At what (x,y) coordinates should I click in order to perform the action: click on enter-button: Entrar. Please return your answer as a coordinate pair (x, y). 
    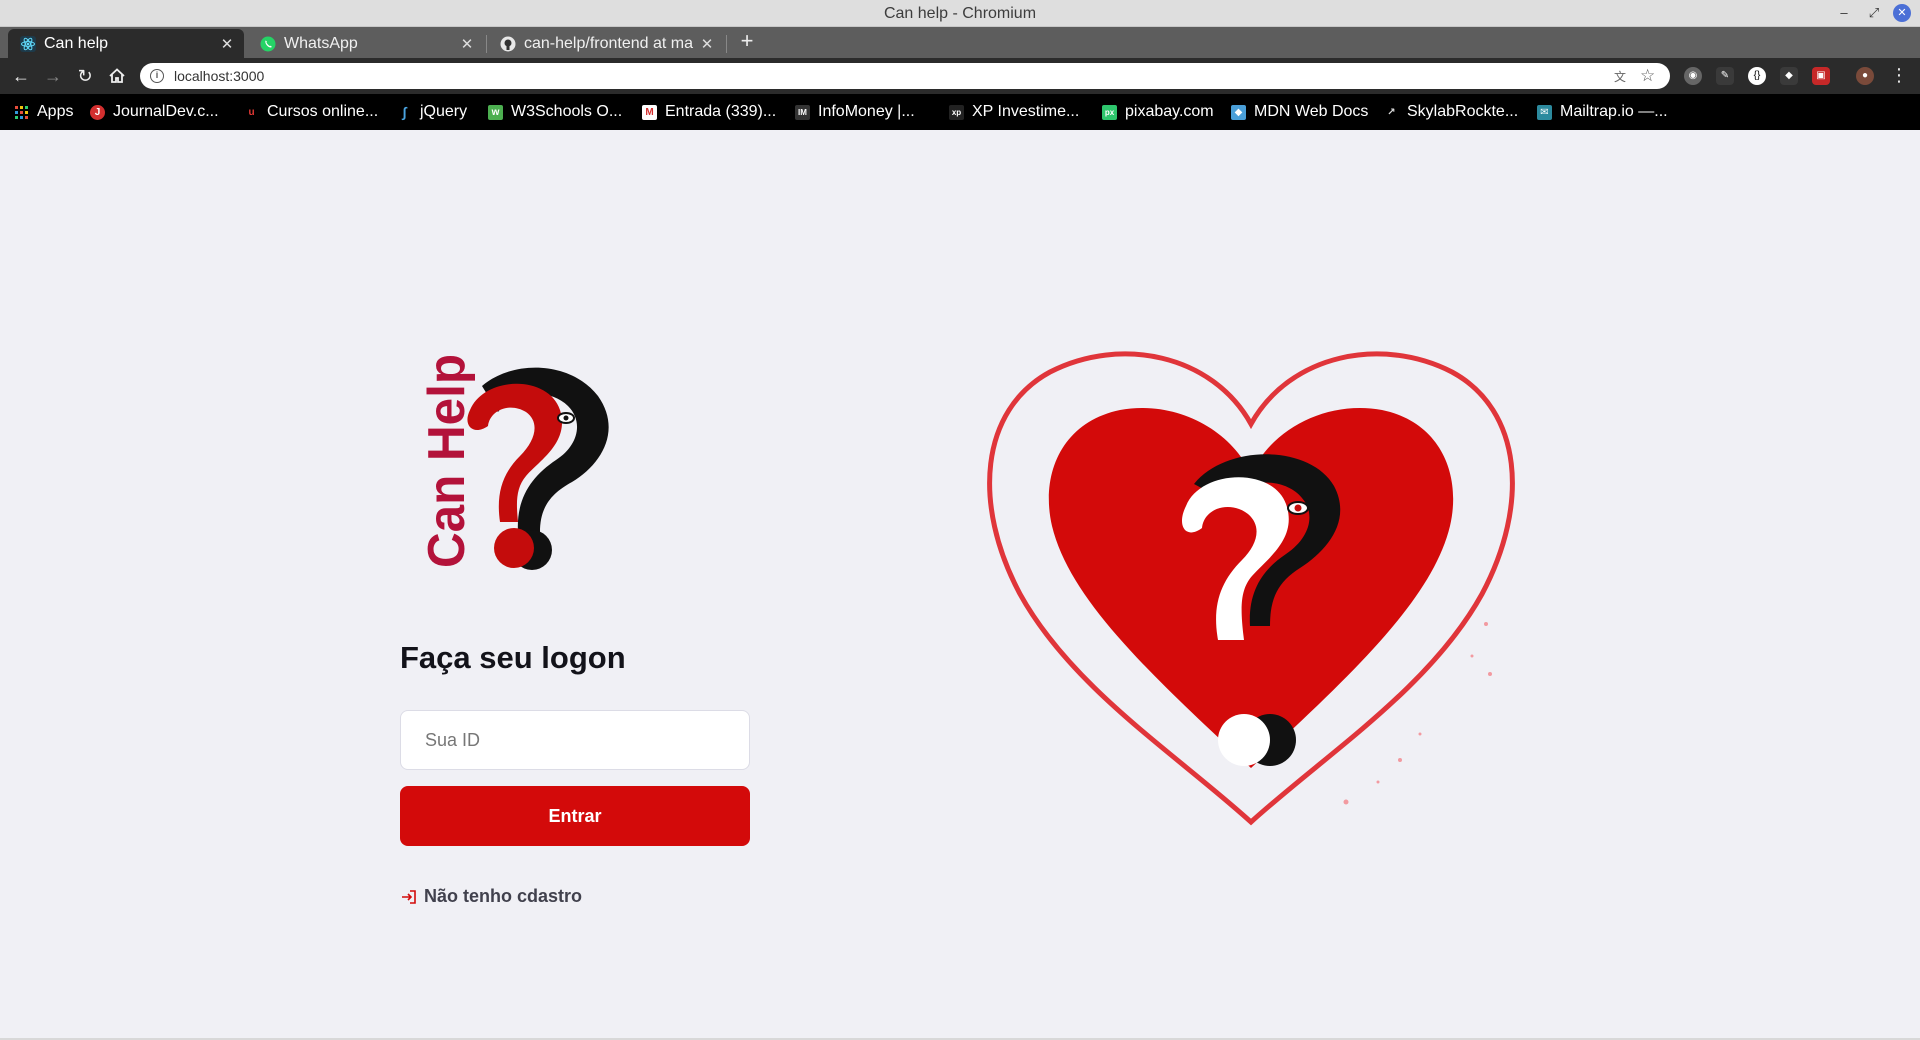
    Looking at the image, I should click on (575, 816).